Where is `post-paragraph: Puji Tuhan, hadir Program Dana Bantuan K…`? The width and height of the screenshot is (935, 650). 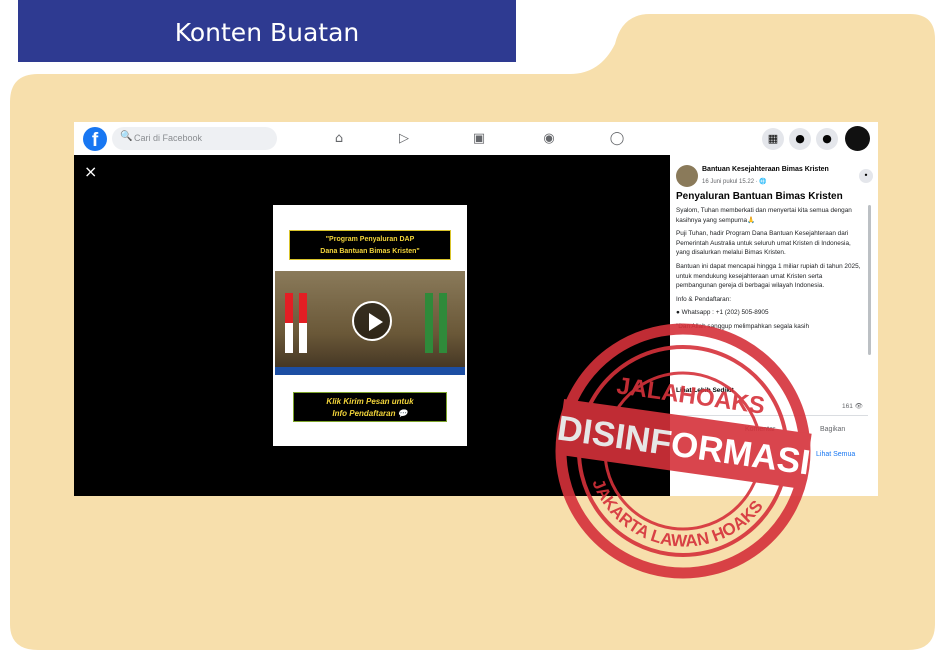
post-paragraph: Puji Tuhan, hadir Program Dana Bantuan K… is located at coordinates (763, 243).